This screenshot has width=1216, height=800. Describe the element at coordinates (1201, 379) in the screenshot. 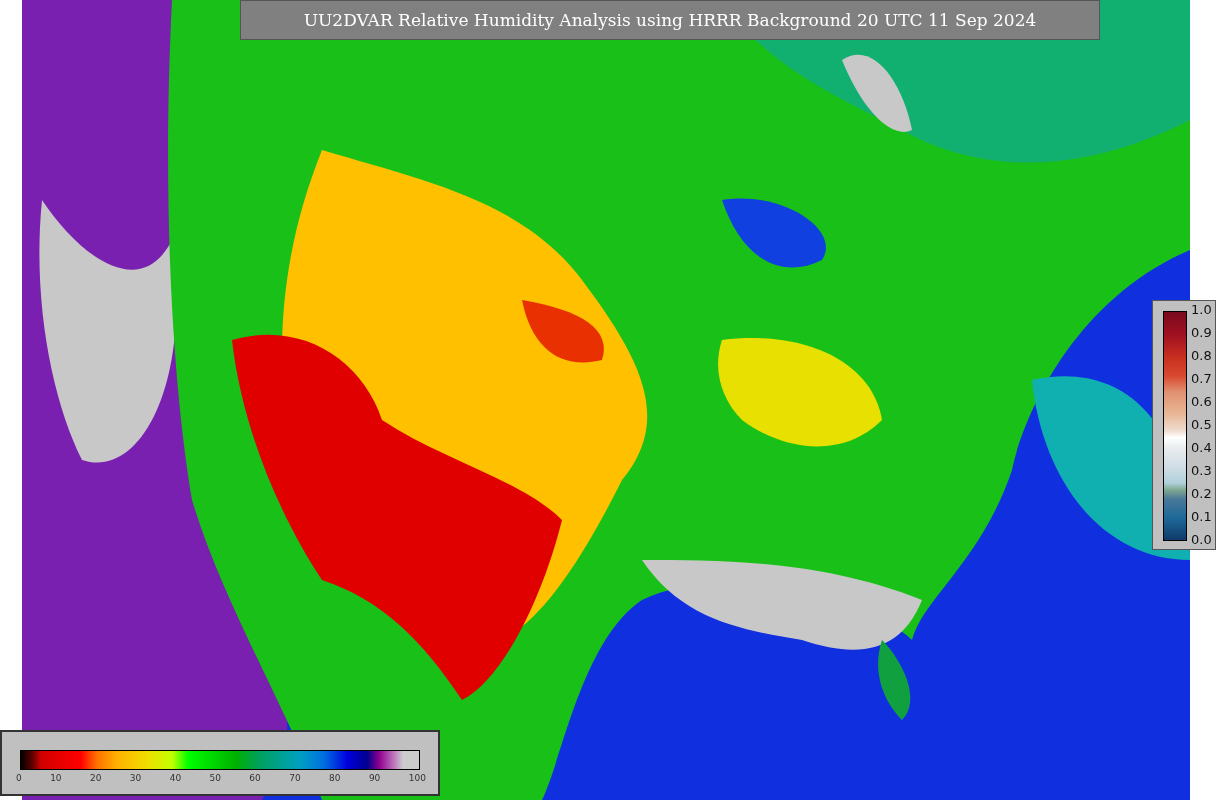

I see `colorbar-tick-label: 0.7` at that location.